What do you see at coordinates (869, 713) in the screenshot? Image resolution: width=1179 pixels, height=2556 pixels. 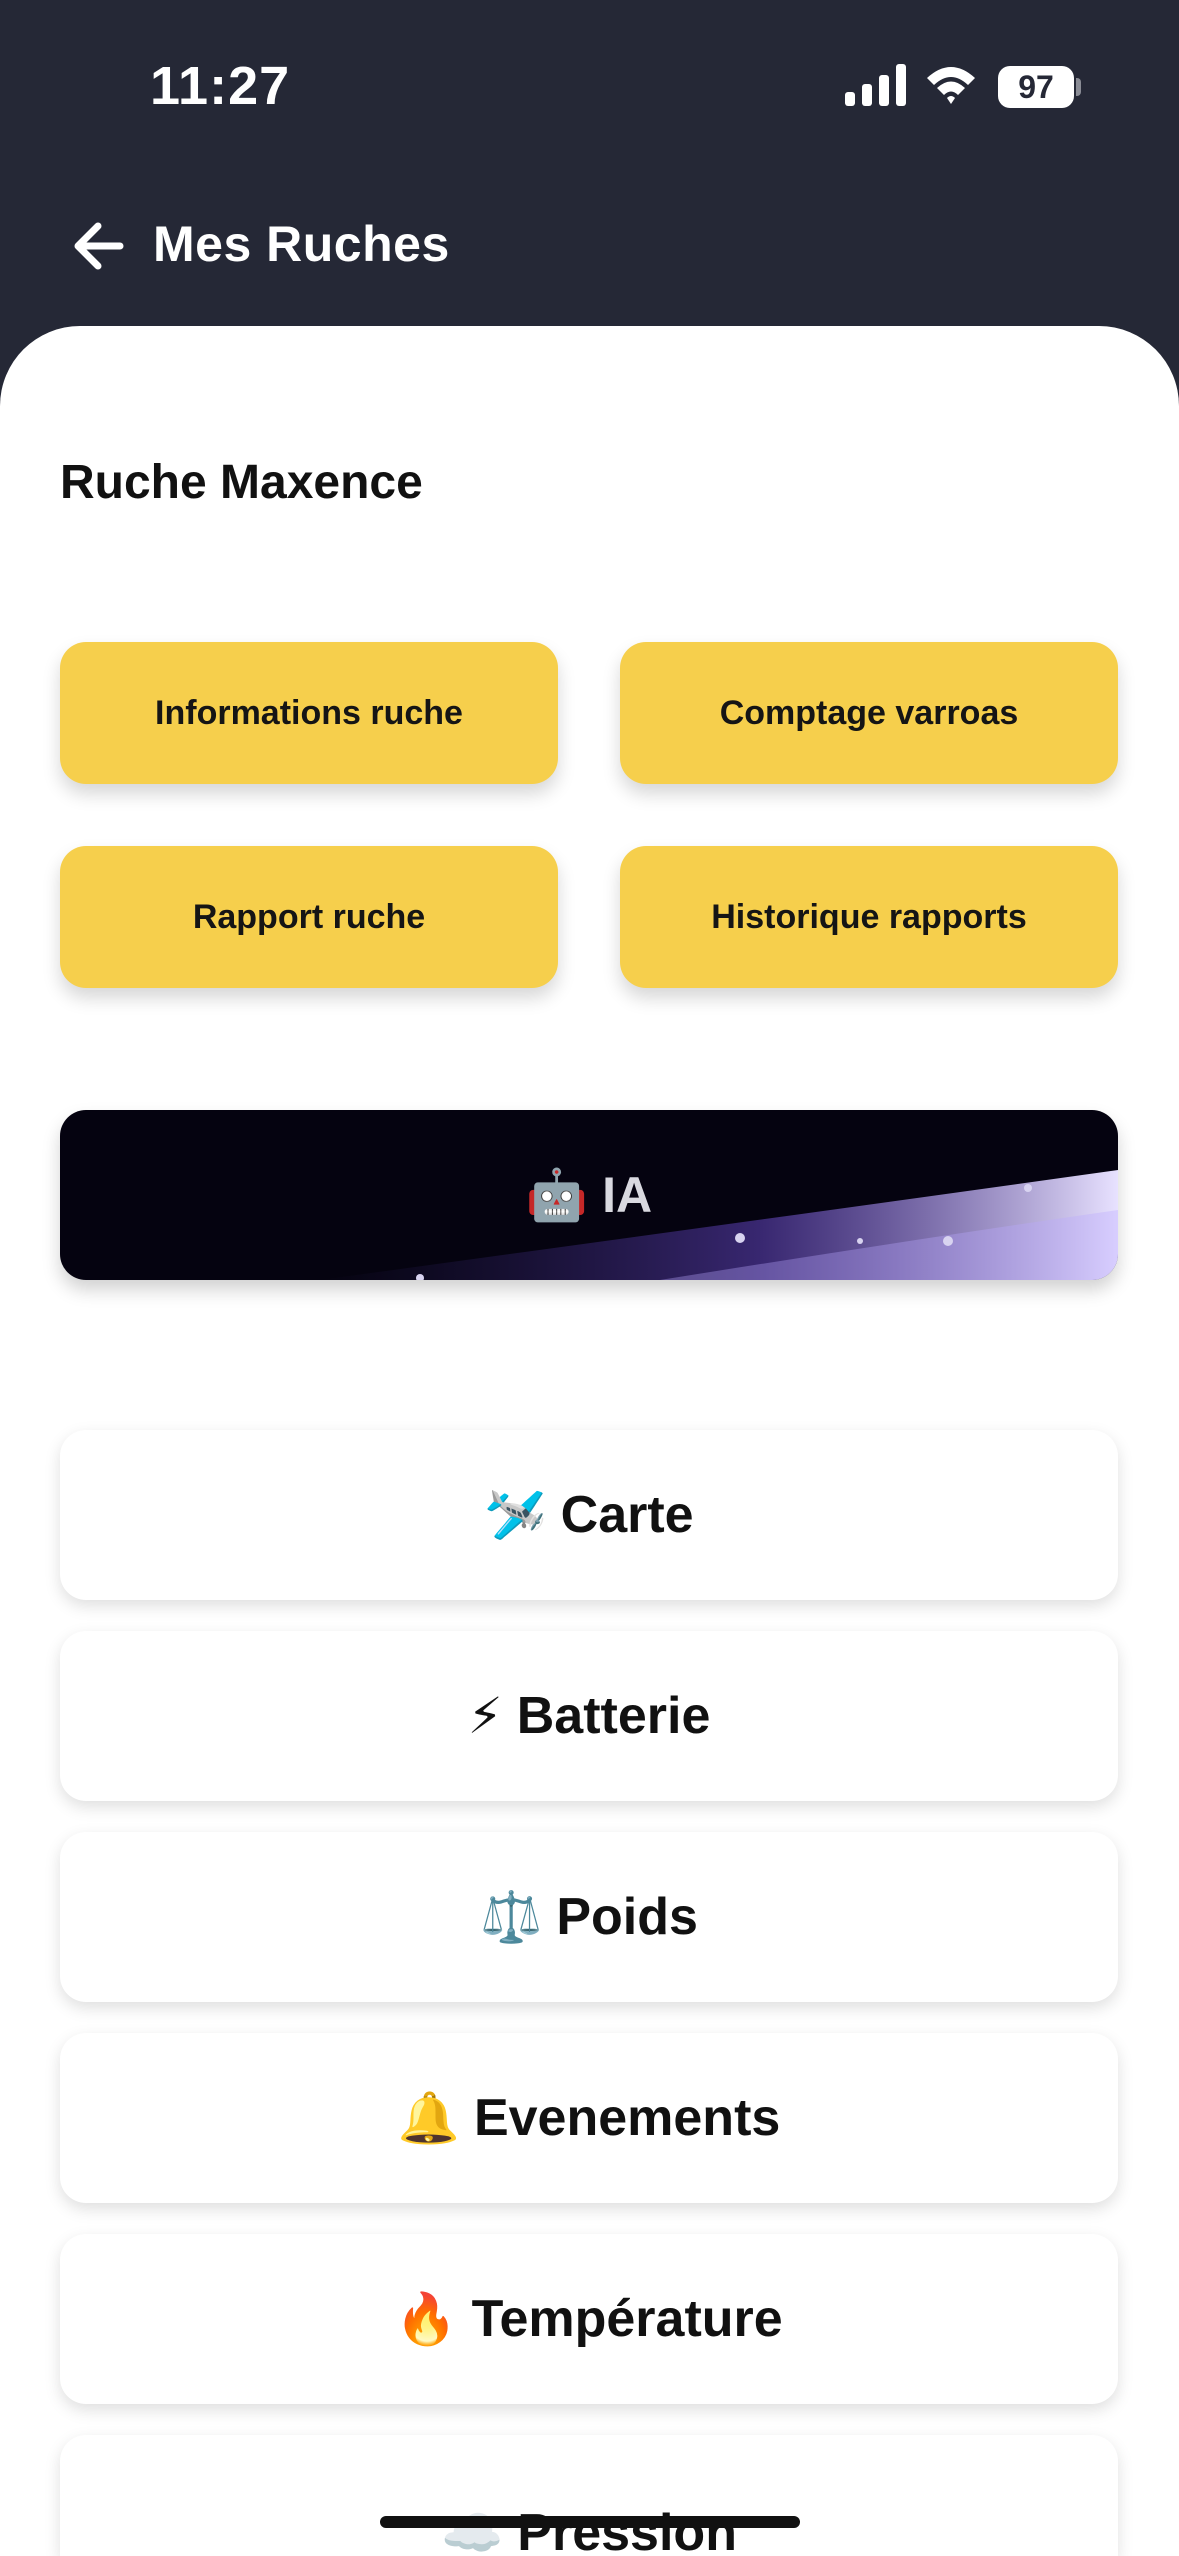 I see `comptage-varroas-button: Comptage varroas` at bounding box center [869, 713].